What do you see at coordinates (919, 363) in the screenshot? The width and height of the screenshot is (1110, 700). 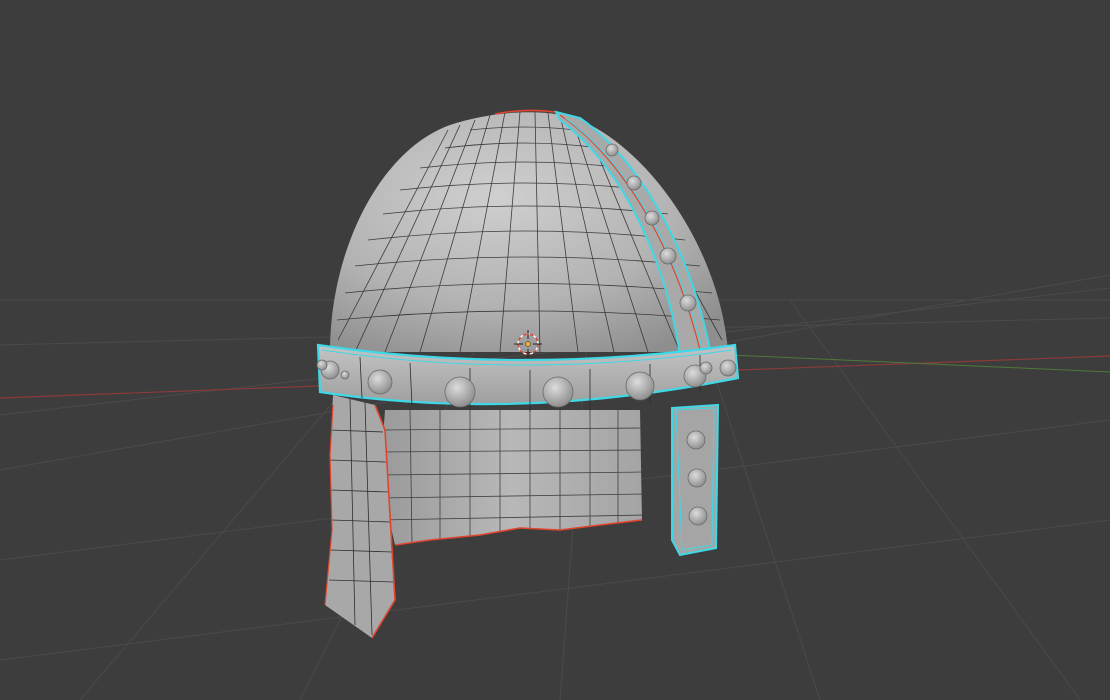 I see `y-axis-line-visible` at bounding box center [919, 363].